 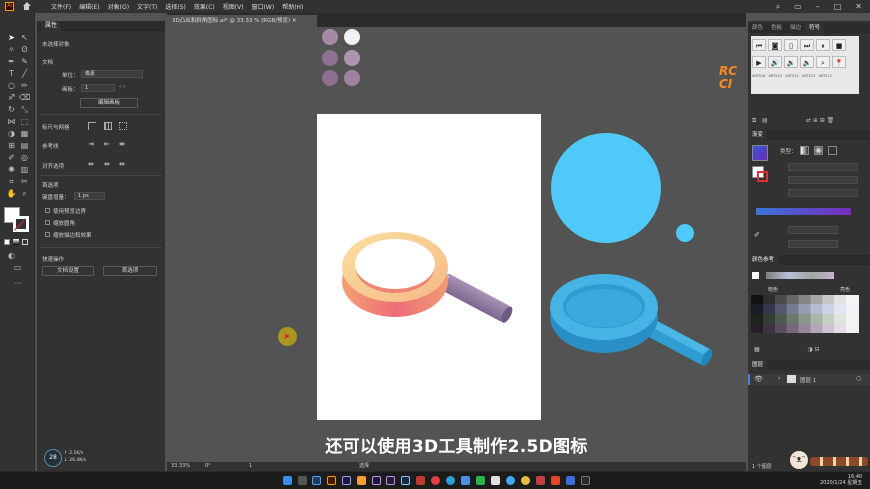 I want to click on gradient-opacity-field, so click(x=813, y=230).